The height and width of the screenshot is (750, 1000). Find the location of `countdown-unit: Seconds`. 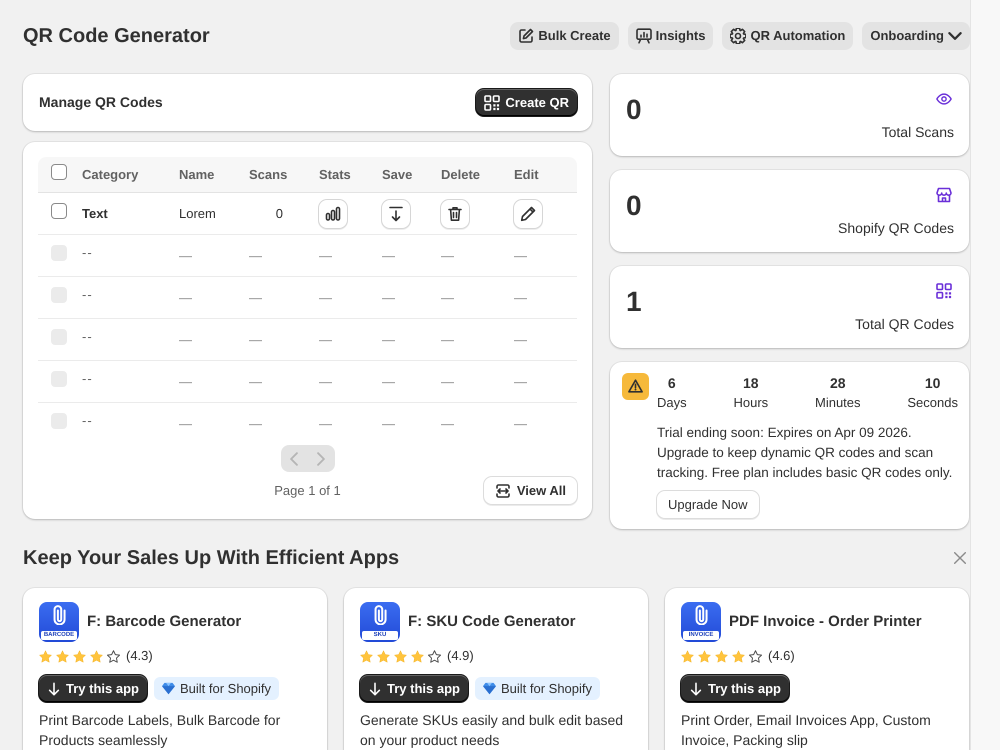

countdown-unit: Seconds is located at coordinates (932, 403).